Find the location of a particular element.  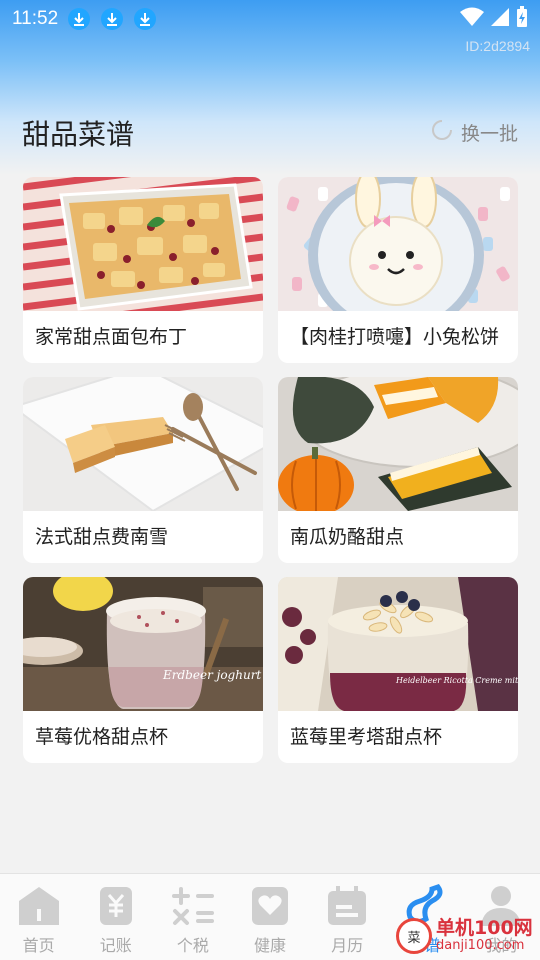

recipe-title: 法式甜点费南雪 is located at coordinates (102, 537).